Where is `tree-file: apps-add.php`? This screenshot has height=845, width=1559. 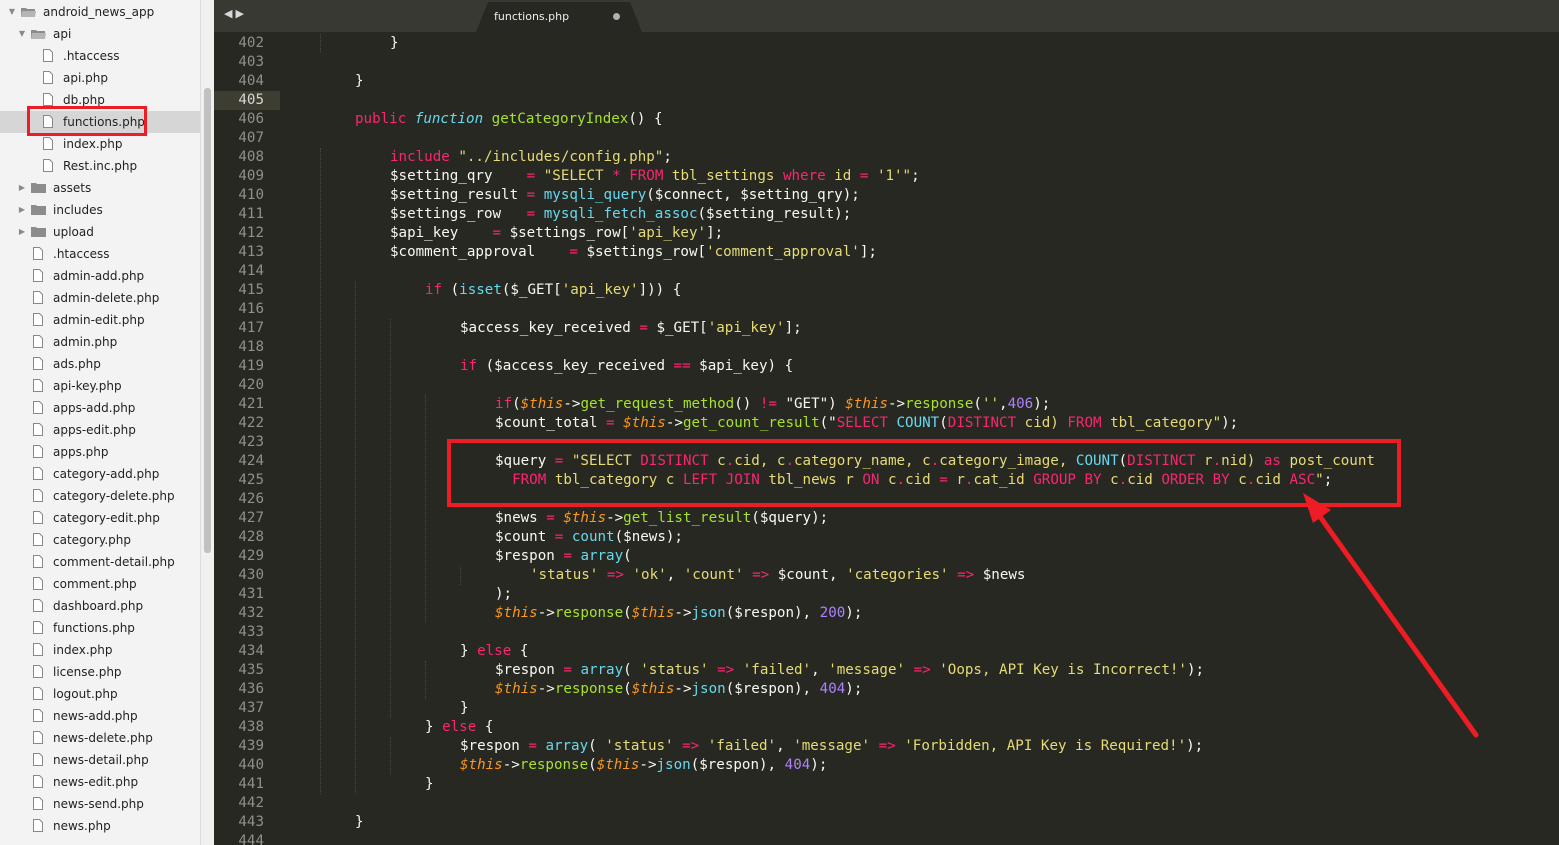 tree-file: apps-add.php is located at coordinates (100, 408).